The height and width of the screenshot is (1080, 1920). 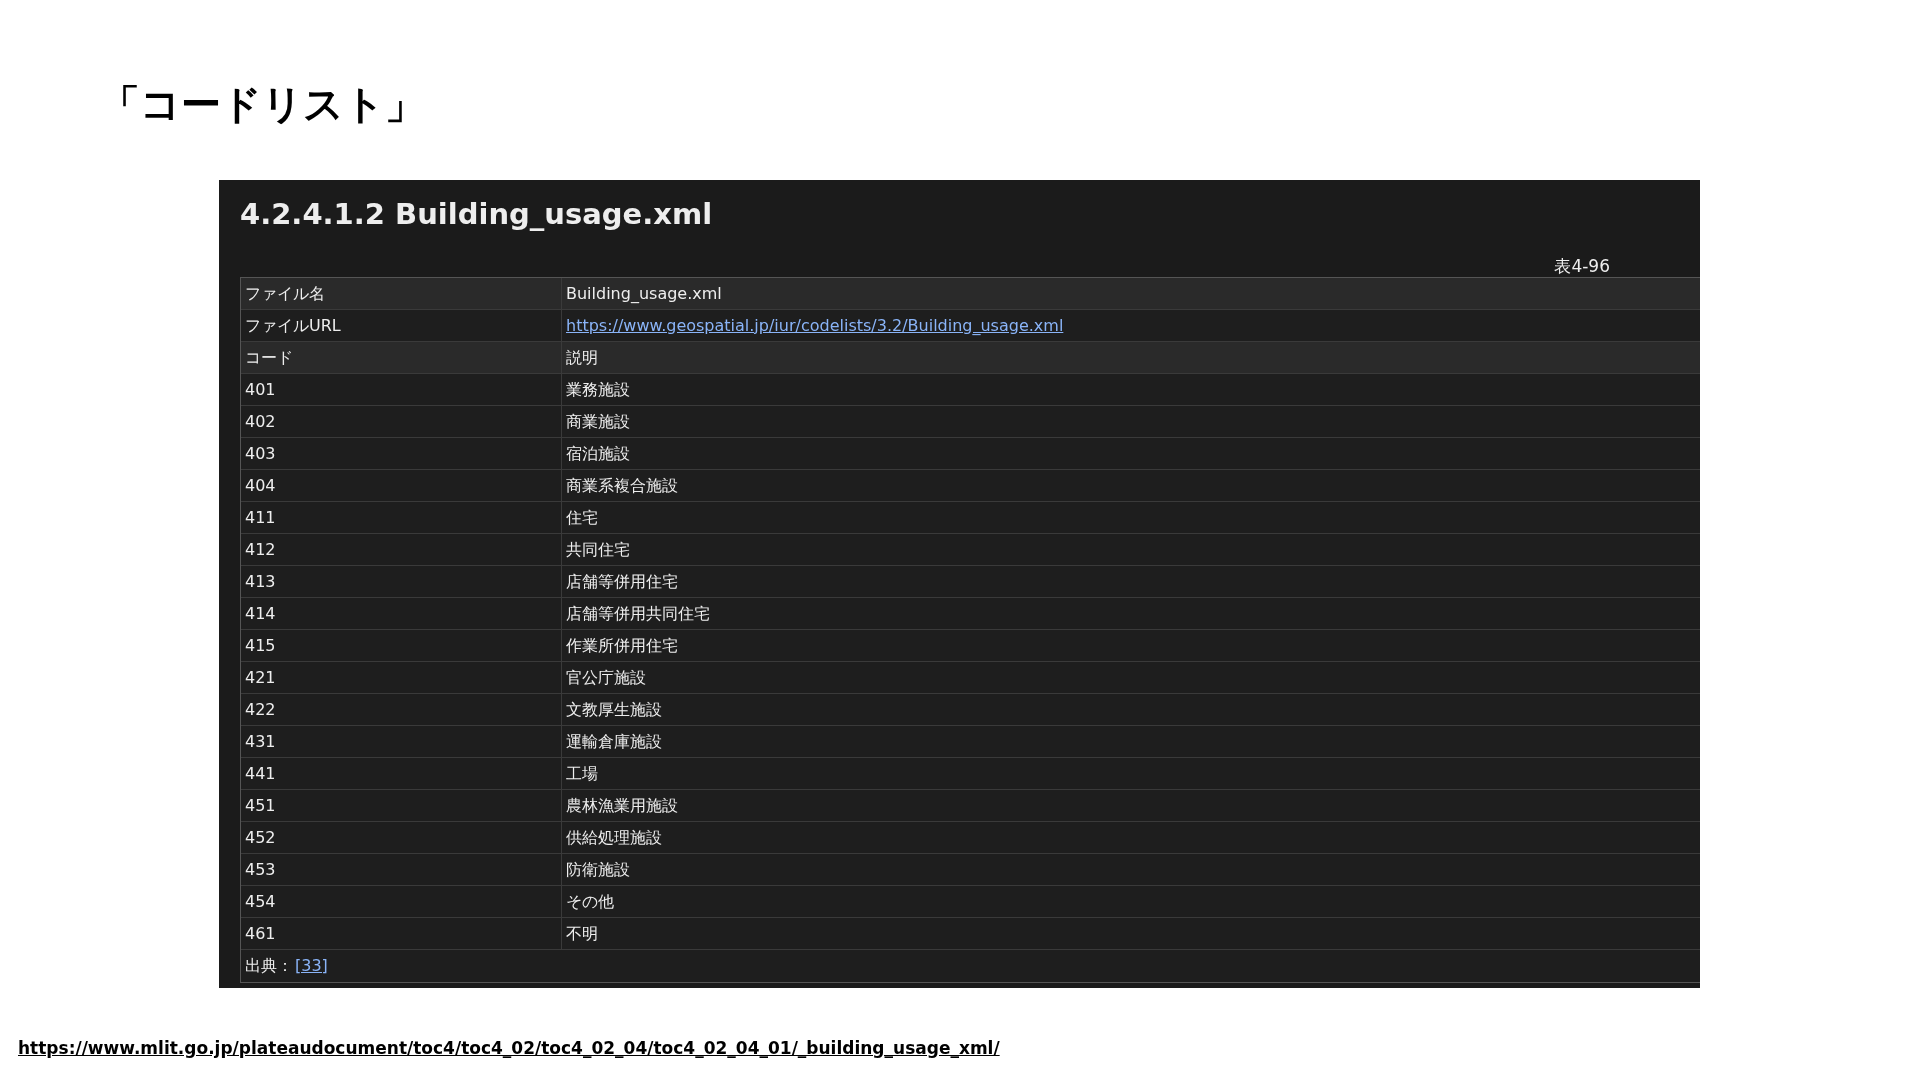 I want to click on field-value: Building_usage.xml, so click(x=644, y=293).